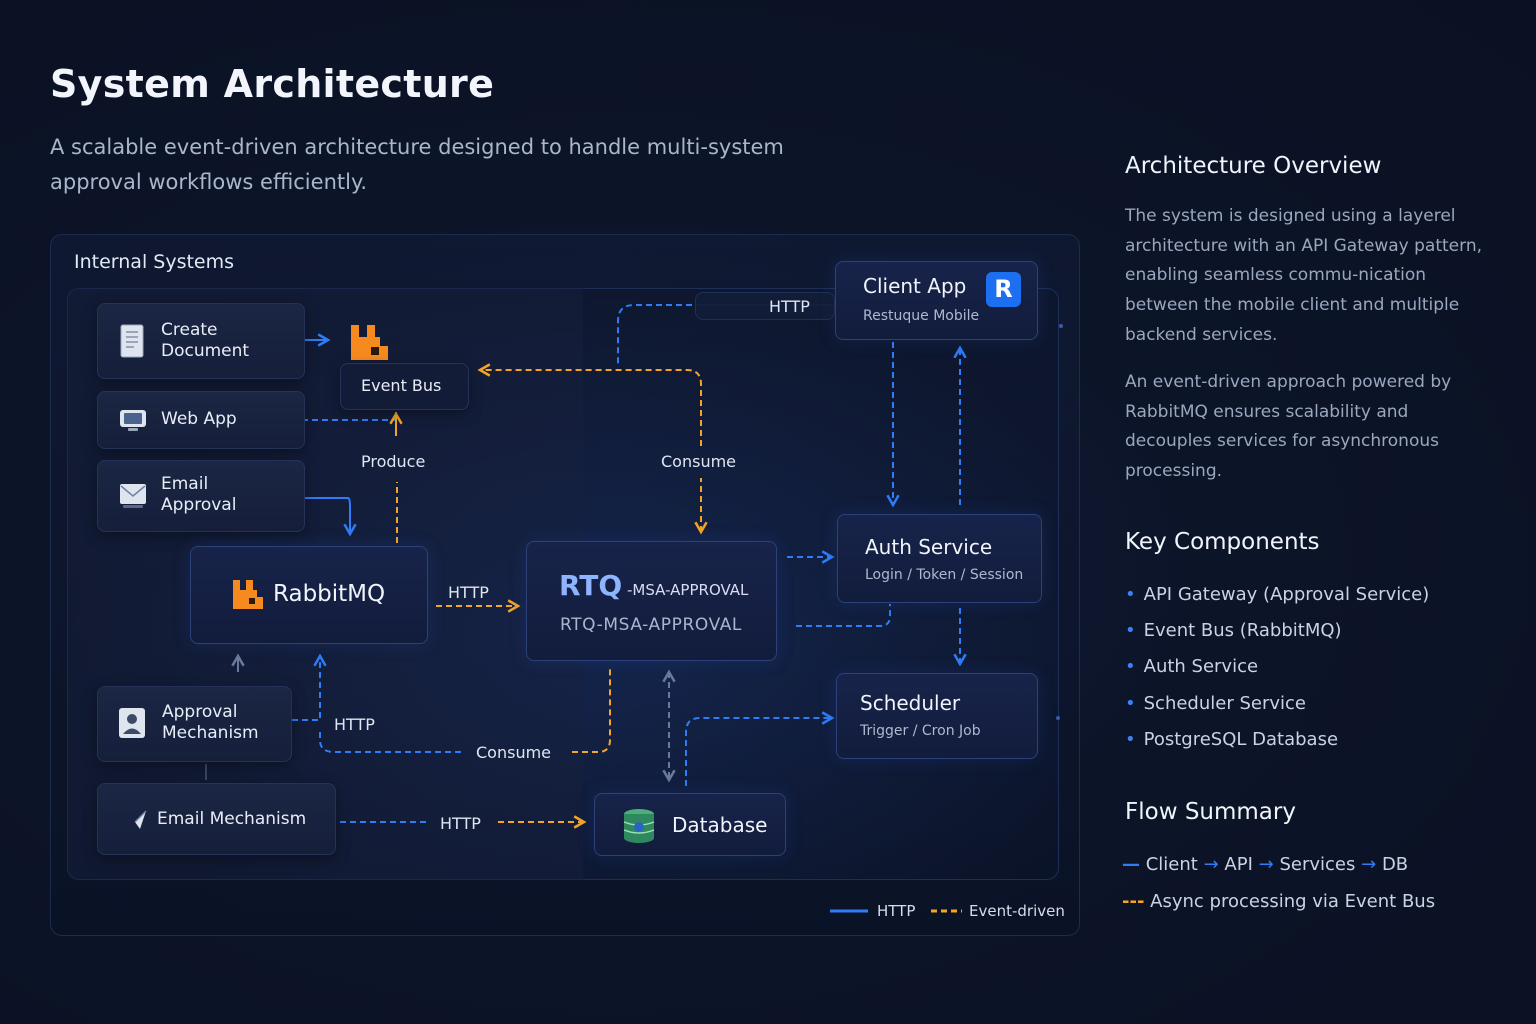 Image resolution: width=1536 pixels, height=1024 pixels. I want to click on auth-service-title: Auth Service, so click(929, 547).